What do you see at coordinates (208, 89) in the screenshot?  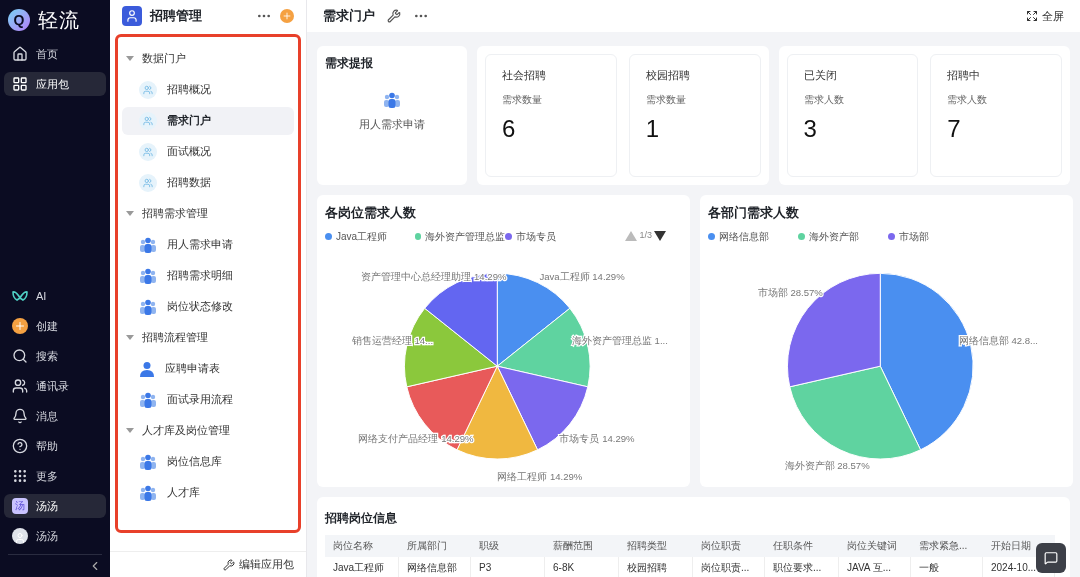 I see `tree-item: 招聘概况` at bounding box center [208, 89].